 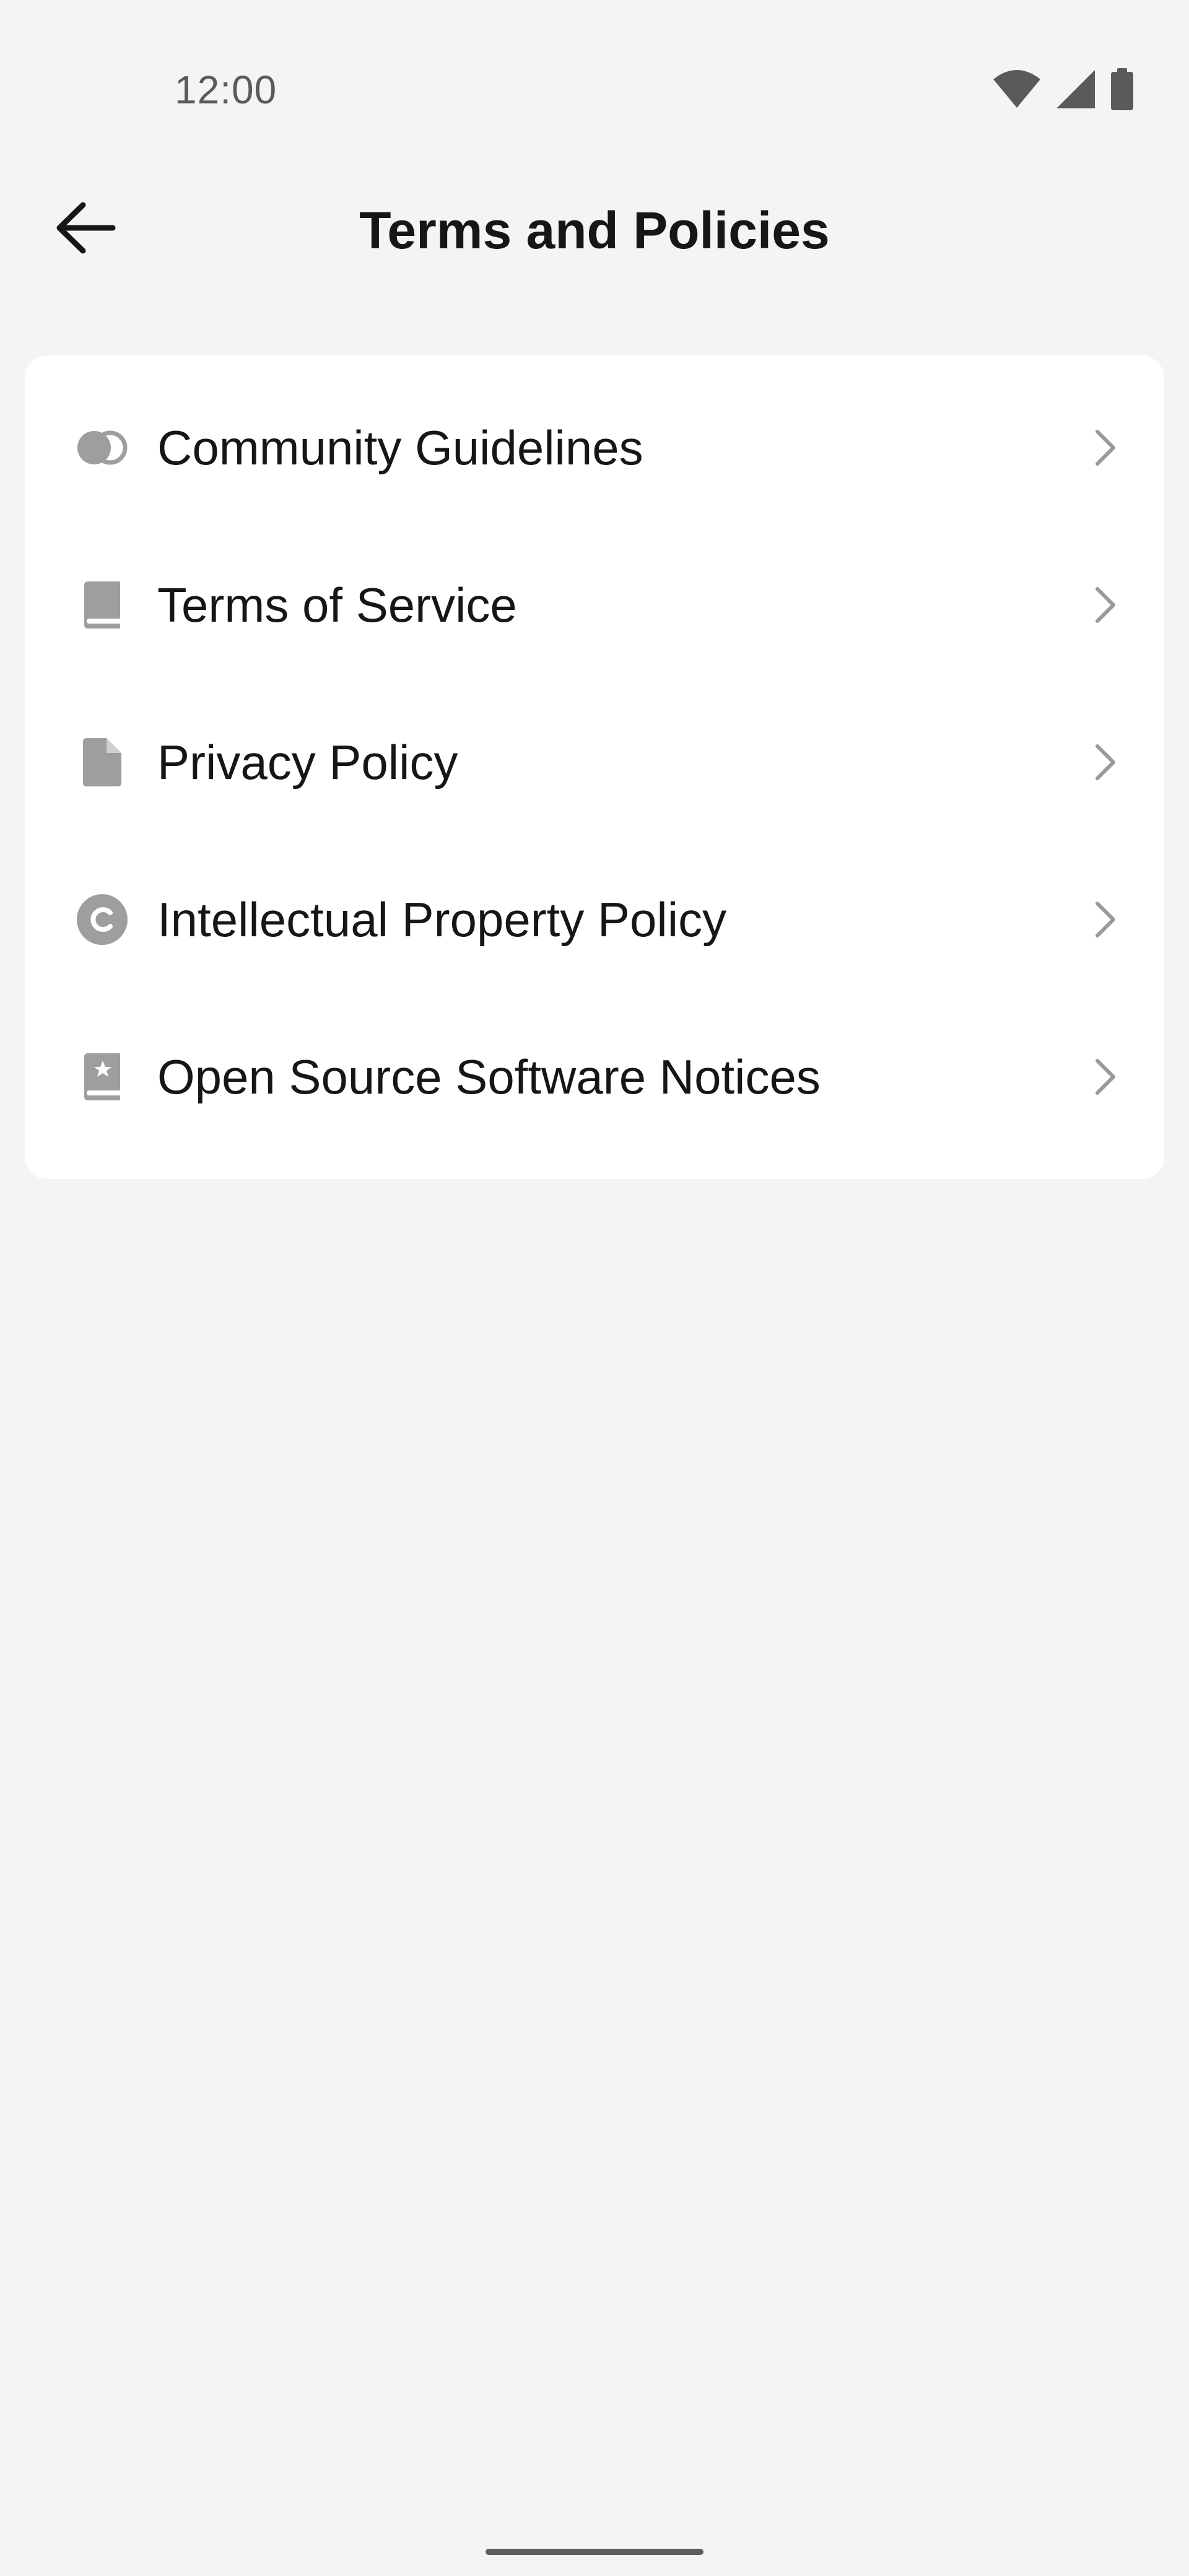 What do you see at coordinates (102, 919) in the screenshot?
I see `copyright-icon` at bounding box center [102, 919].